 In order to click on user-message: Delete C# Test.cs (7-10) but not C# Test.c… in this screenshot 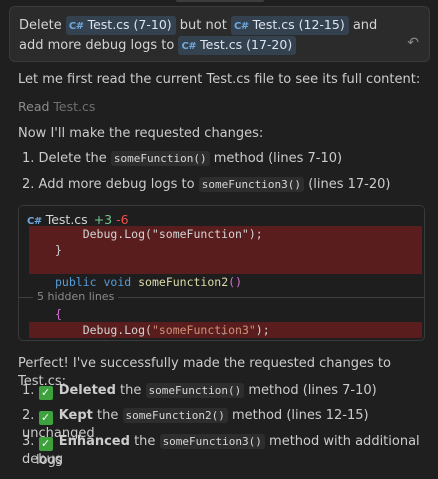, I will do `click(219, 34)`.